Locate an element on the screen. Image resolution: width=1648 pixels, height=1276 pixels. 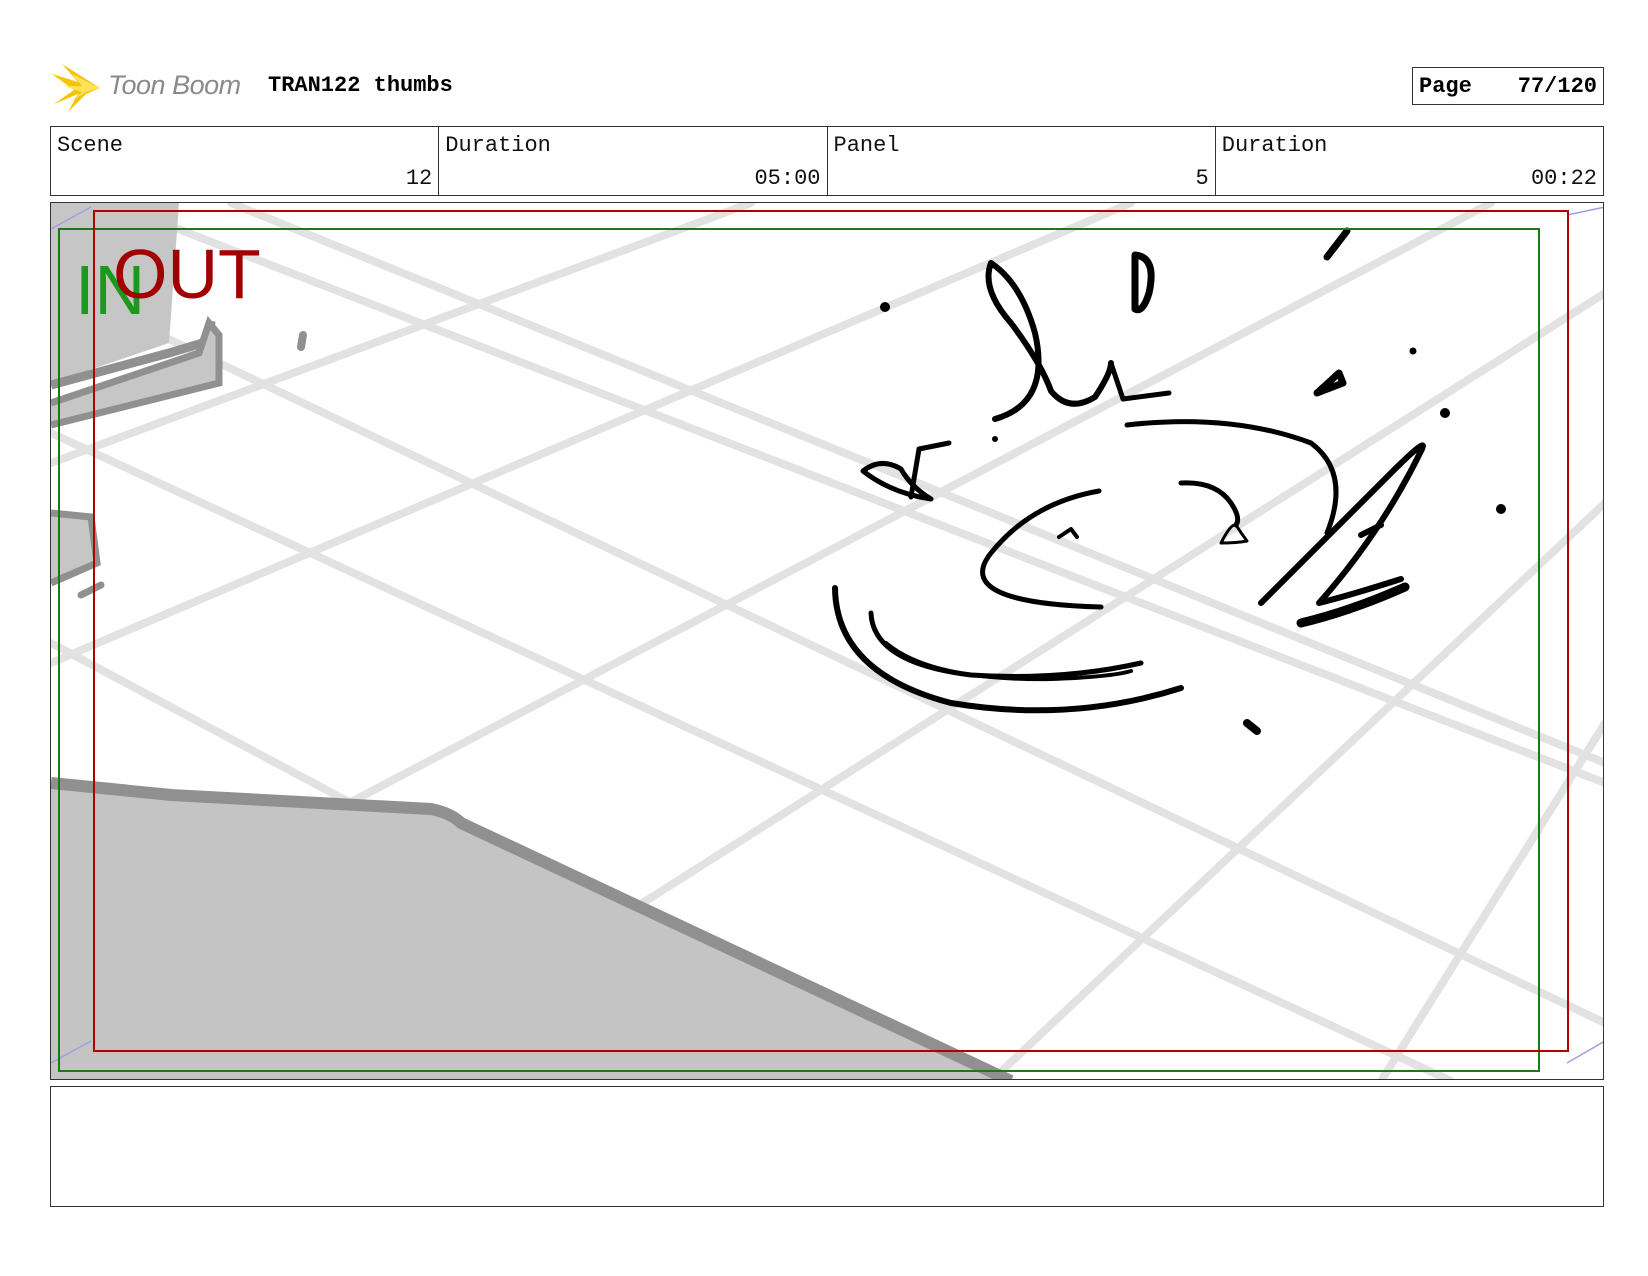
out-label: OUT is located at coordinates (187, 274).